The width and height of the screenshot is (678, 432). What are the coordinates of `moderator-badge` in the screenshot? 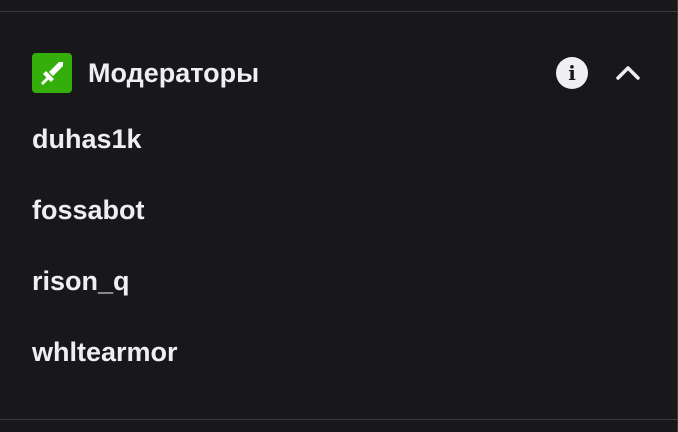 It's located at (52, 73).